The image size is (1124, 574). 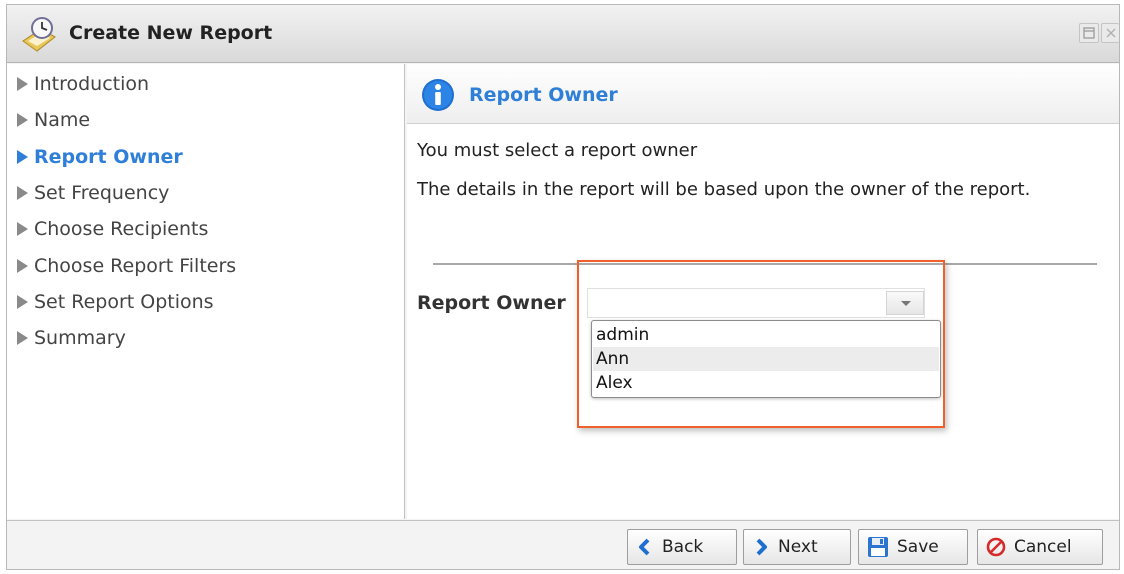 I want to click on maximize-button, so click(x=1089, y=33).